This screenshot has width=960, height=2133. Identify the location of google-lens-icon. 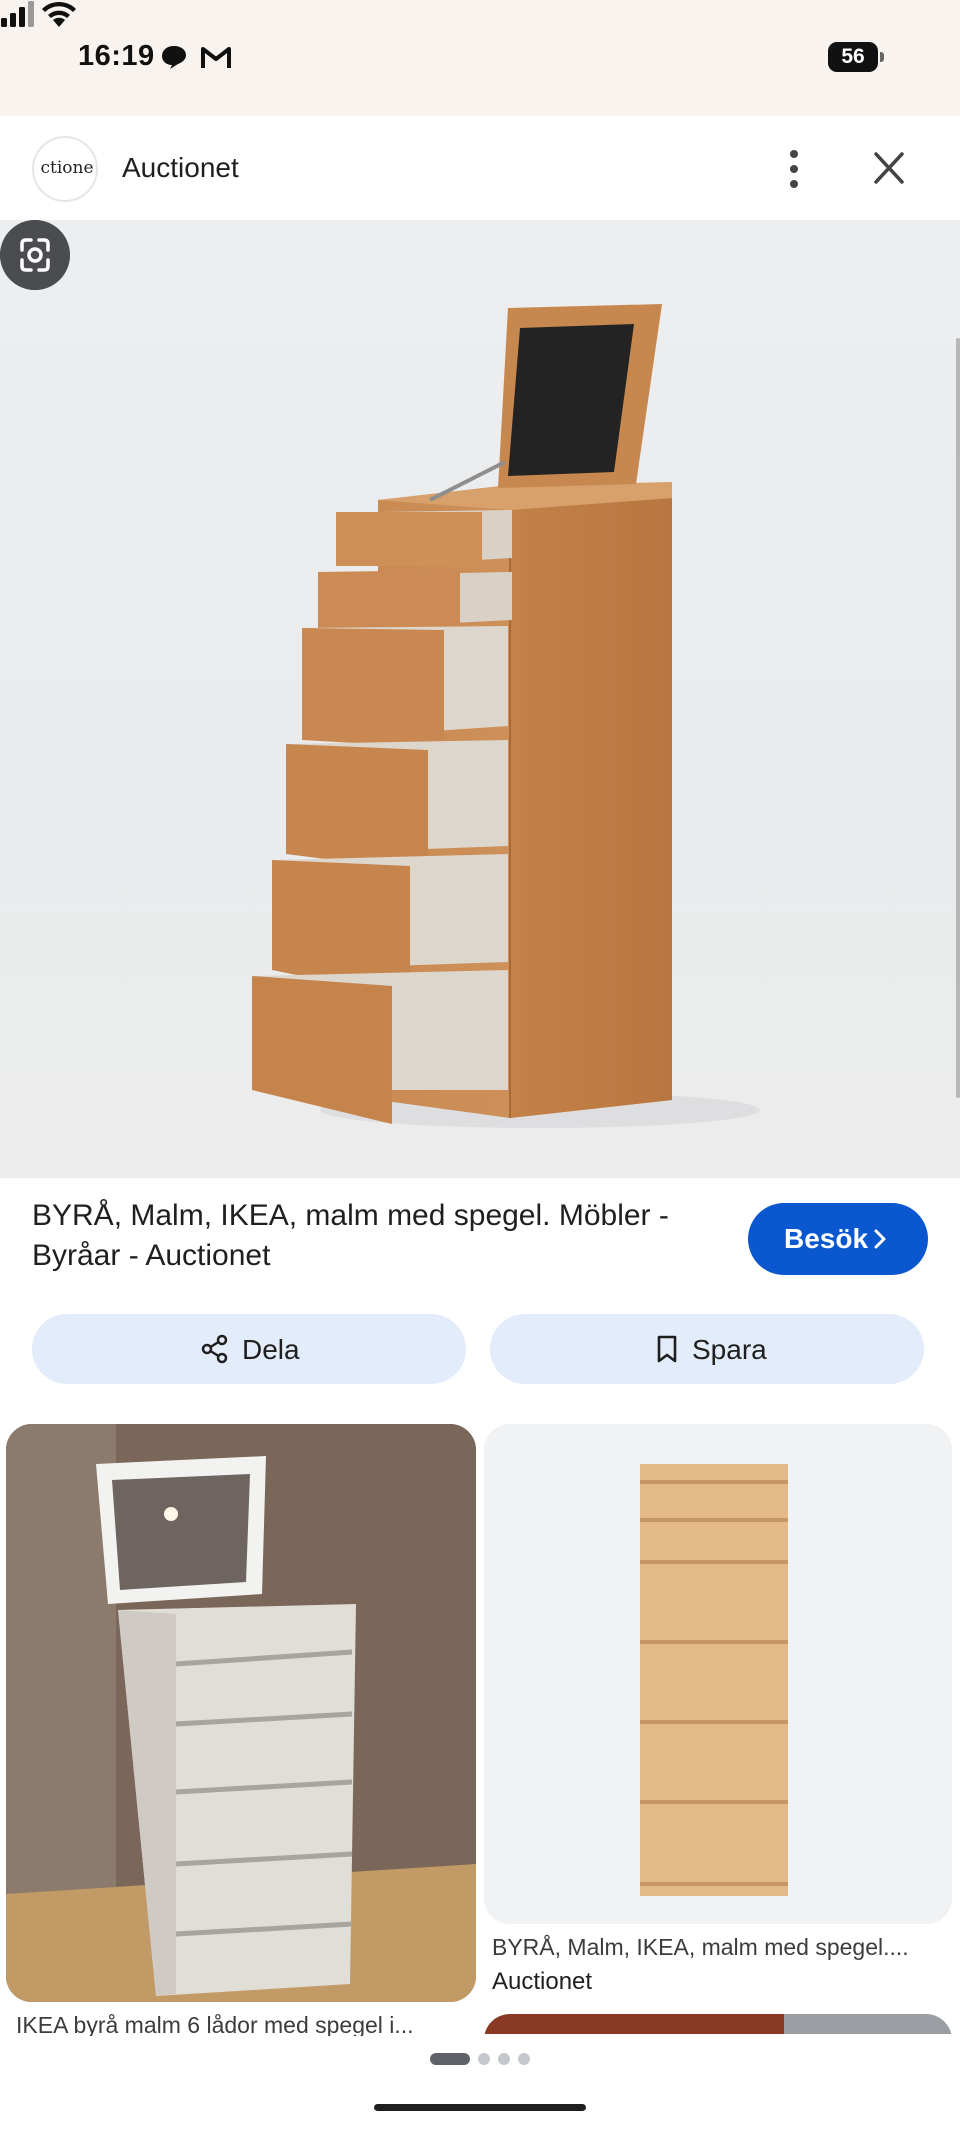
(35, 255).